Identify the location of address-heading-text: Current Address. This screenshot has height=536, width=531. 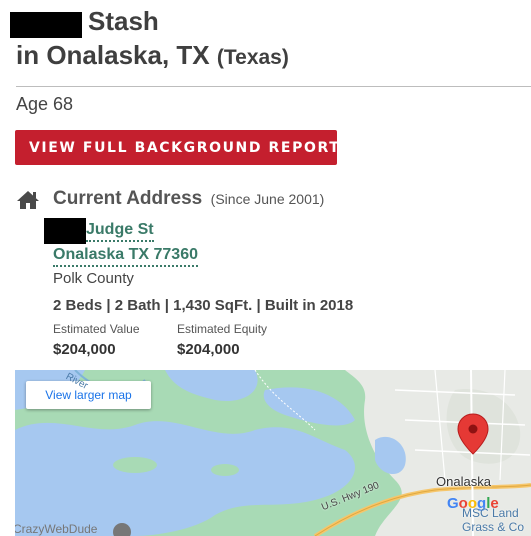
(128, 198).